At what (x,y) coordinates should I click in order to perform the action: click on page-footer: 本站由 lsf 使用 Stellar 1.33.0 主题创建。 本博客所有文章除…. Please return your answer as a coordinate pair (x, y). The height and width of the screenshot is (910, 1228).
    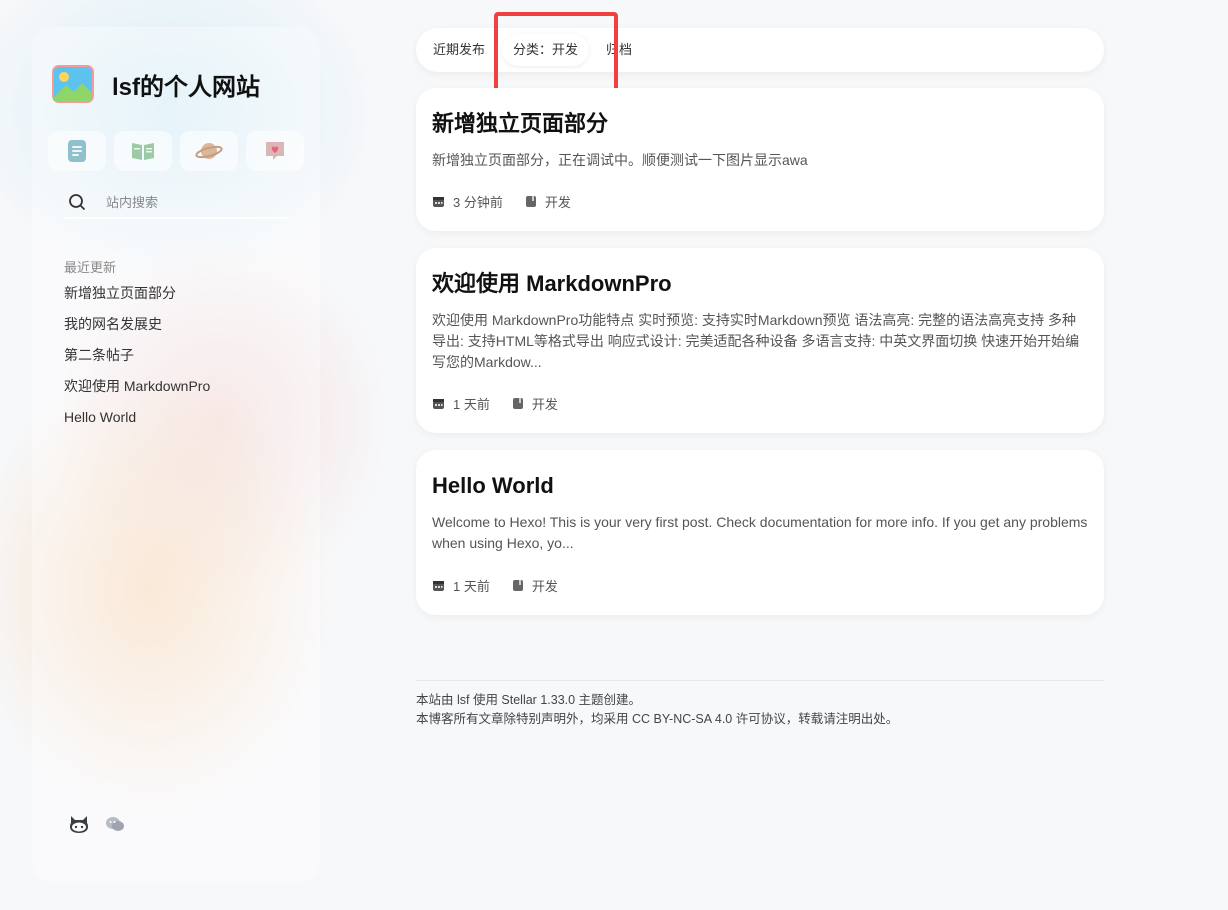
    Looking at the image, I should click on (760, 704).